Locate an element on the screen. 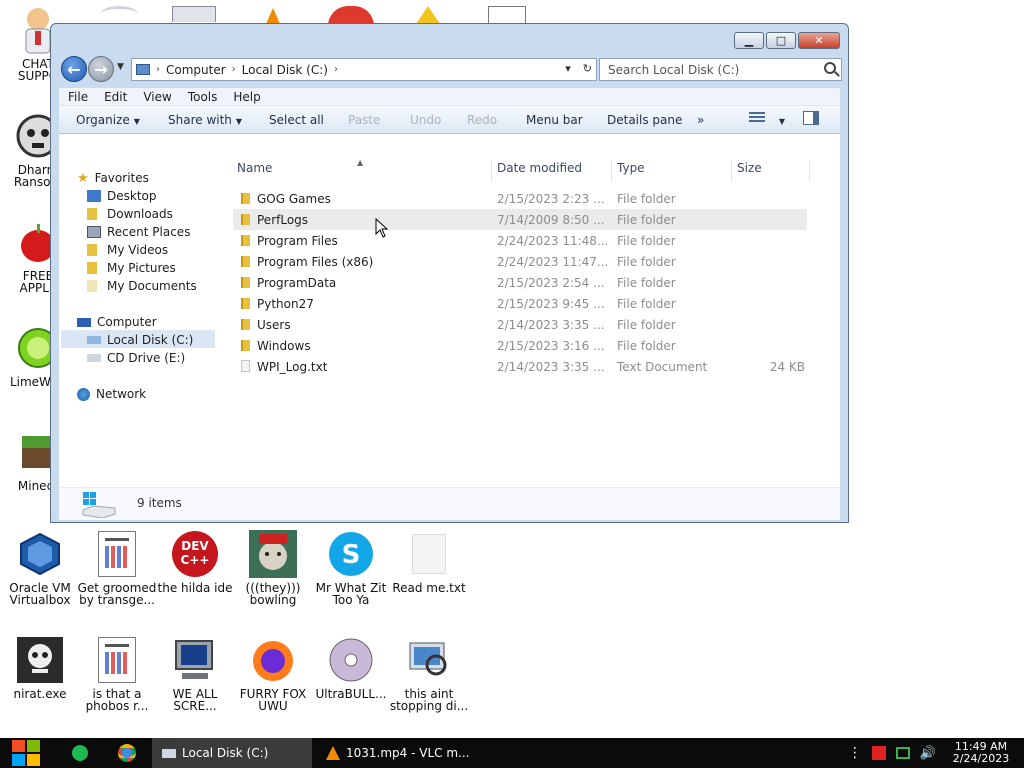 This screenshot has height=768, width=1024. recent-pages-dropdown-icon: ▼ is located at coordinates (120, 67).